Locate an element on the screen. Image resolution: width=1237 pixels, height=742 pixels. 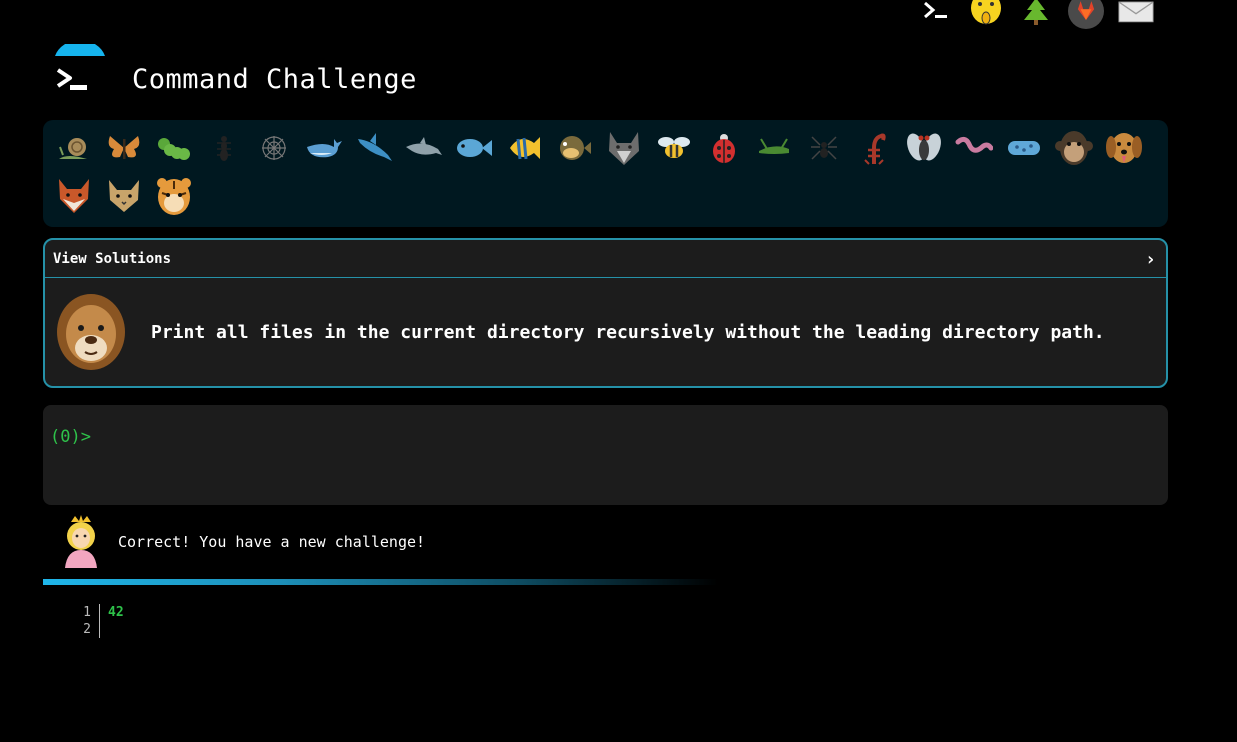
completed-challenges-strip is located at coordinates (605, 173).